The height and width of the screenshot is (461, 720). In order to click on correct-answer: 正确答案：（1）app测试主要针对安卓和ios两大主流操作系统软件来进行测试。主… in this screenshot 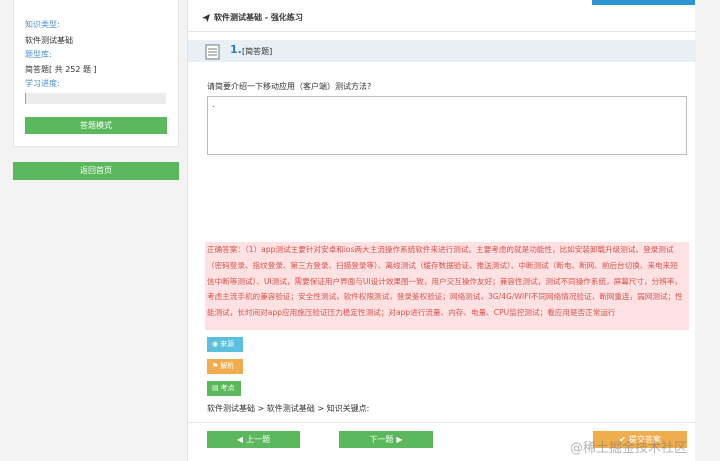, I will do `click(447, 286)`.